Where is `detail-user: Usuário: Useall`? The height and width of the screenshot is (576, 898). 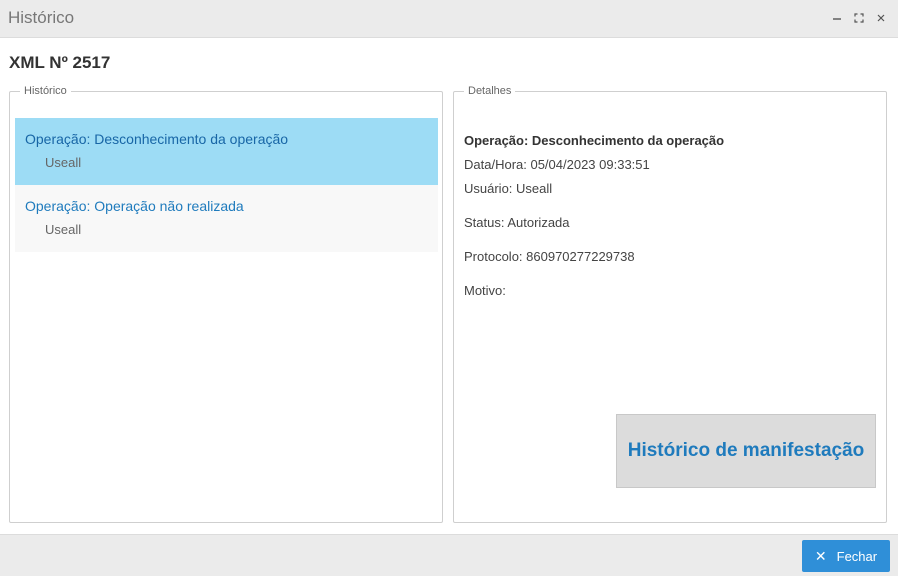 detail-user: Usuário: Useall is located at coordinates (508, 188).